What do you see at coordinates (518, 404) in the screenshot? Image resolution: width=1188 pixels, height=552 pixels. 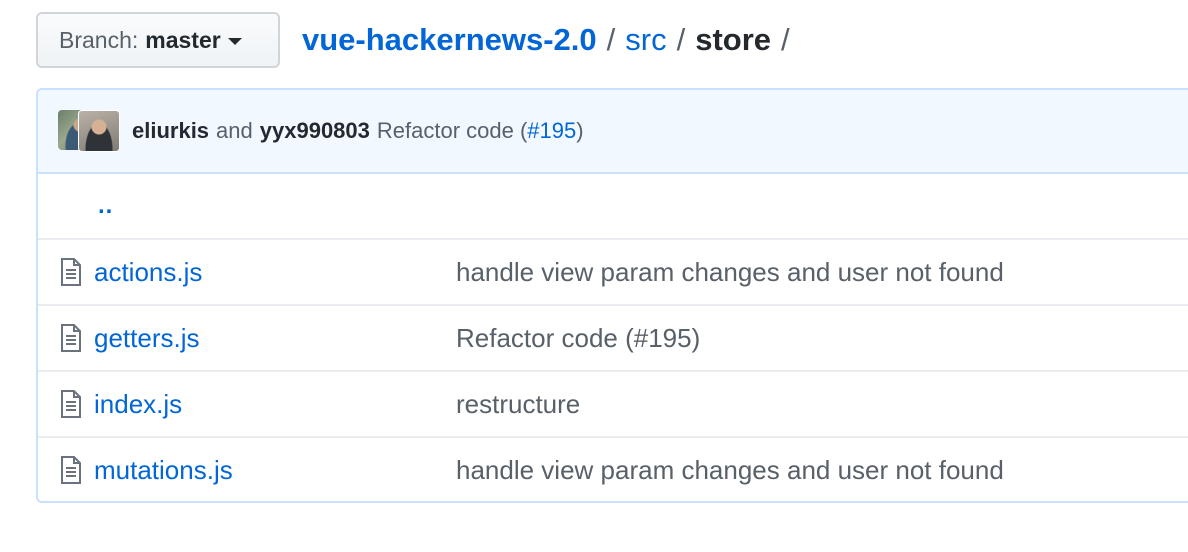 I see `file-commit-message: restructure` at bounding box center [518, 404].